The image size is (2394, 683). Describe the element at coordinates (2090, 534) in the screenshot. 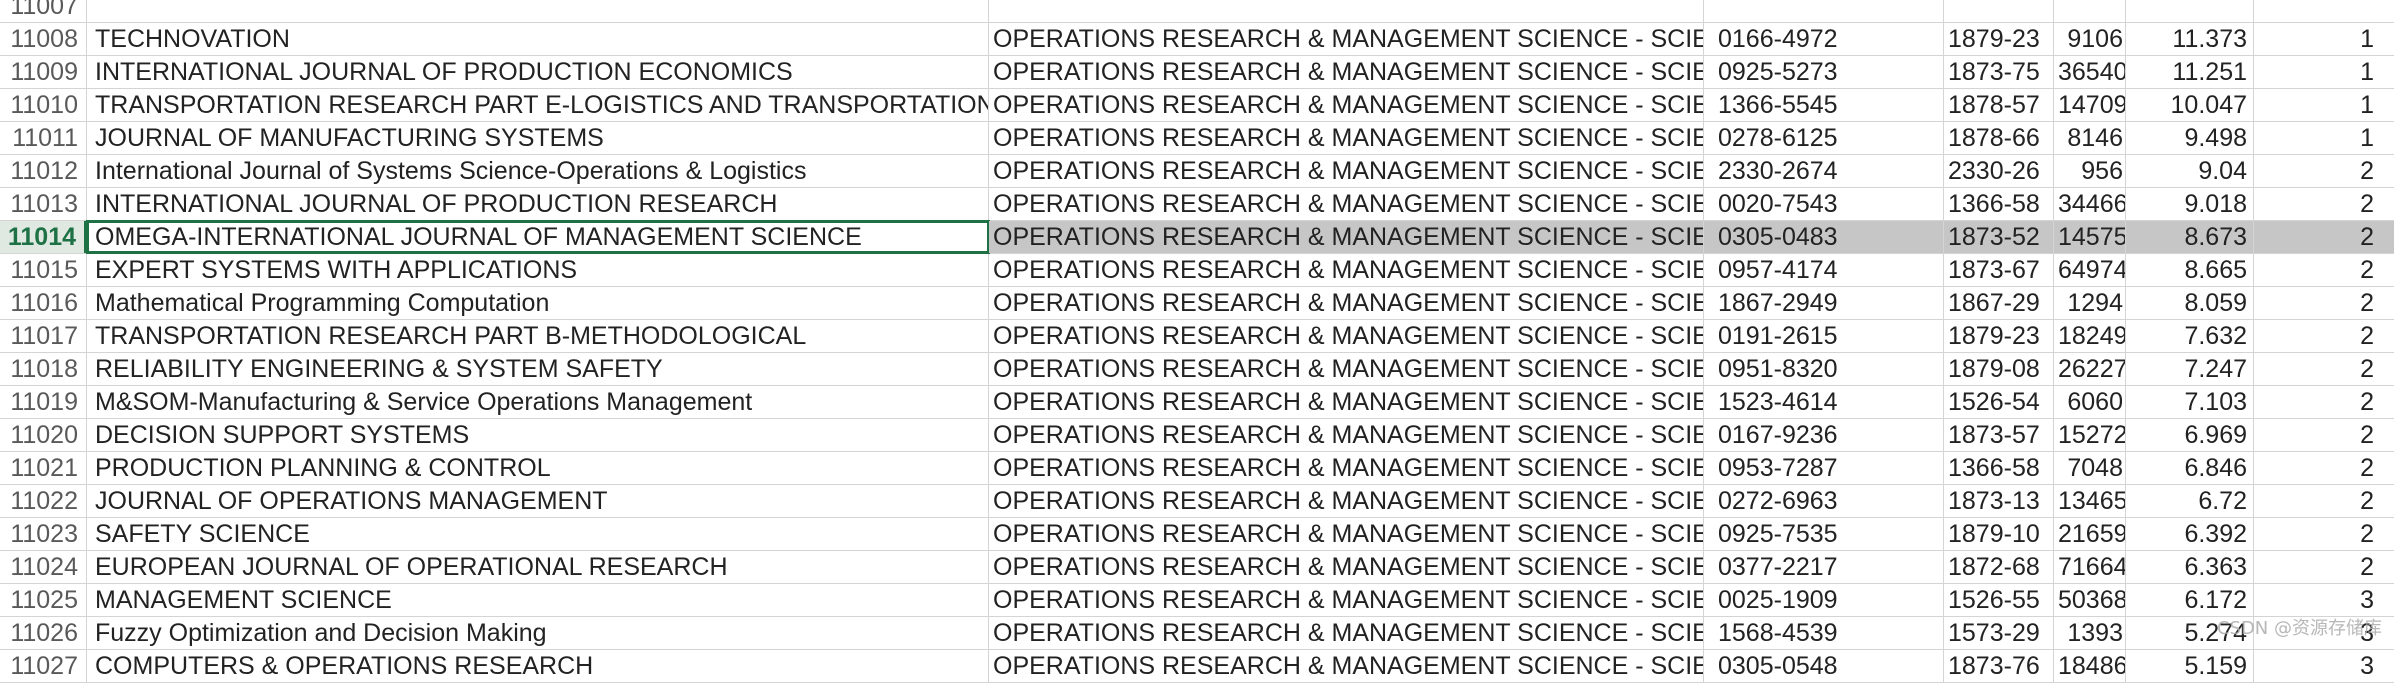

I see `cell-total-cites: 21659` at that location.